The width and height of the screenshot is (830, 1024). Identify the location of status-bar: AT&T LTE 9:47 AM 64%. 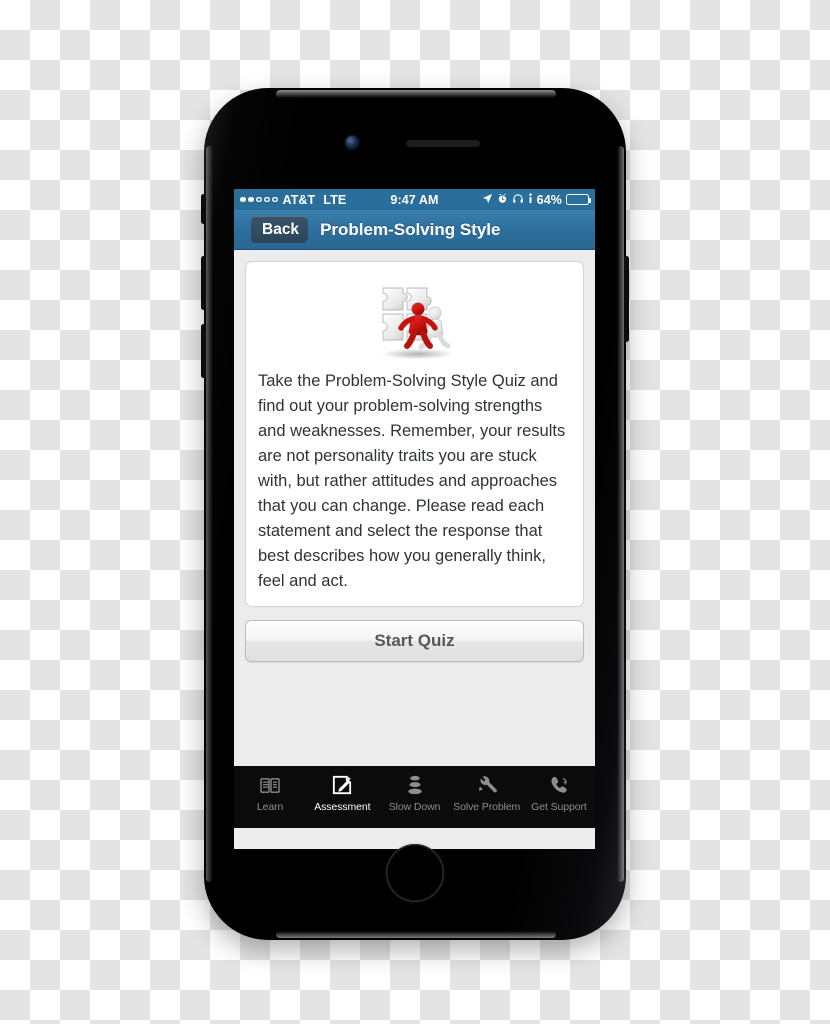
(414, 199).